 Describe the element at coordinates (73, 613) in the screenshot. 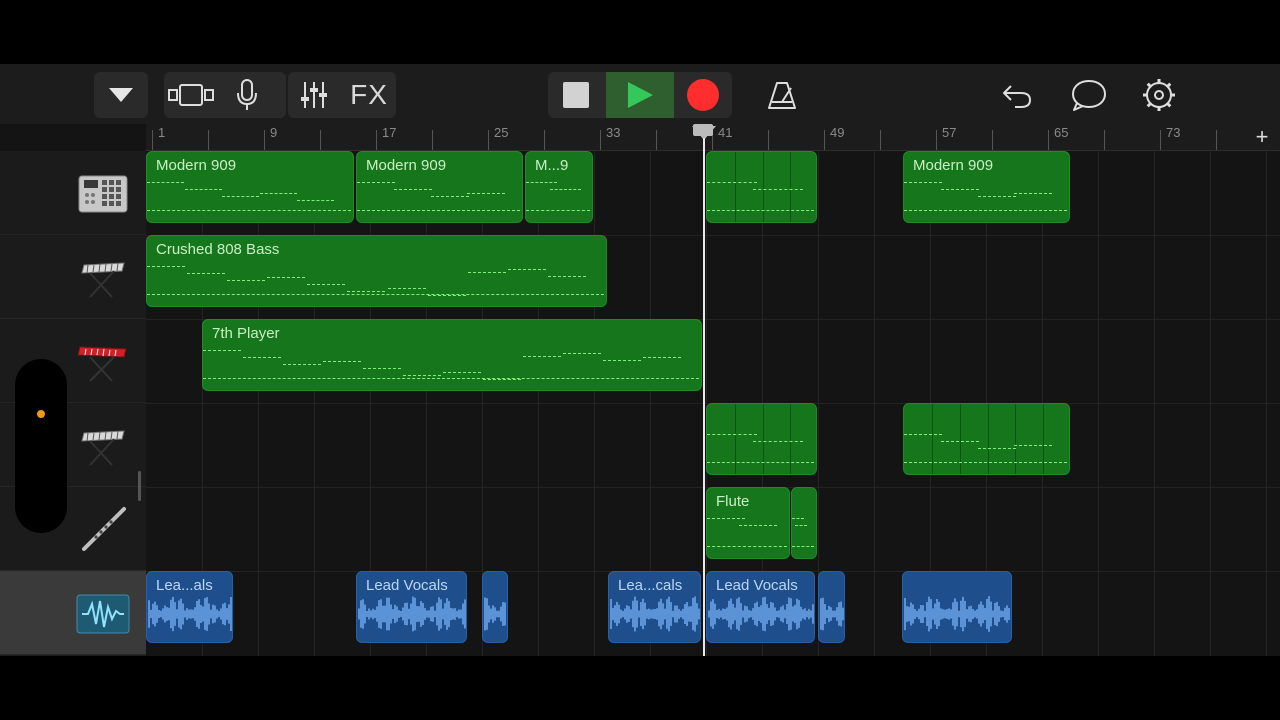

I see `track-header-vocals` at that location.